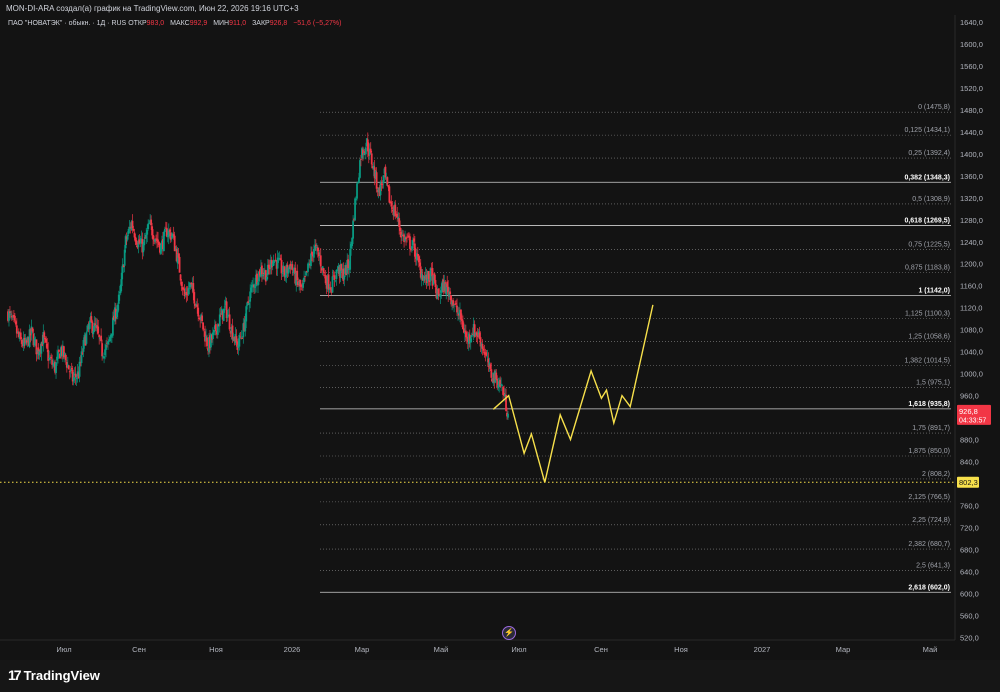 The image size is (1000, 692). What do you see at coordinates (971, 132) in the screenshot?
I see `y-tick-label: 1440,0` at bounding box center [971, 132].